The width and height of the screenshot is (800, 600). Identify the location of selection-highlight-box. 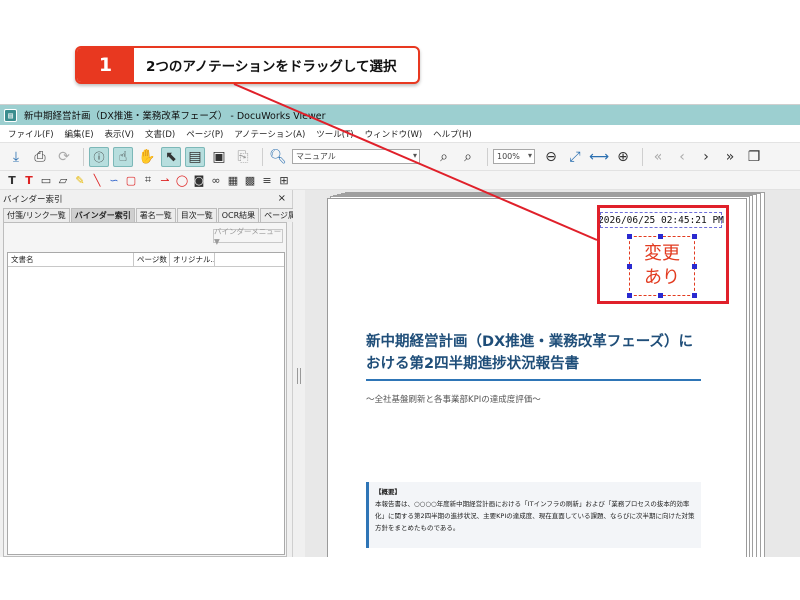
(663, 254).